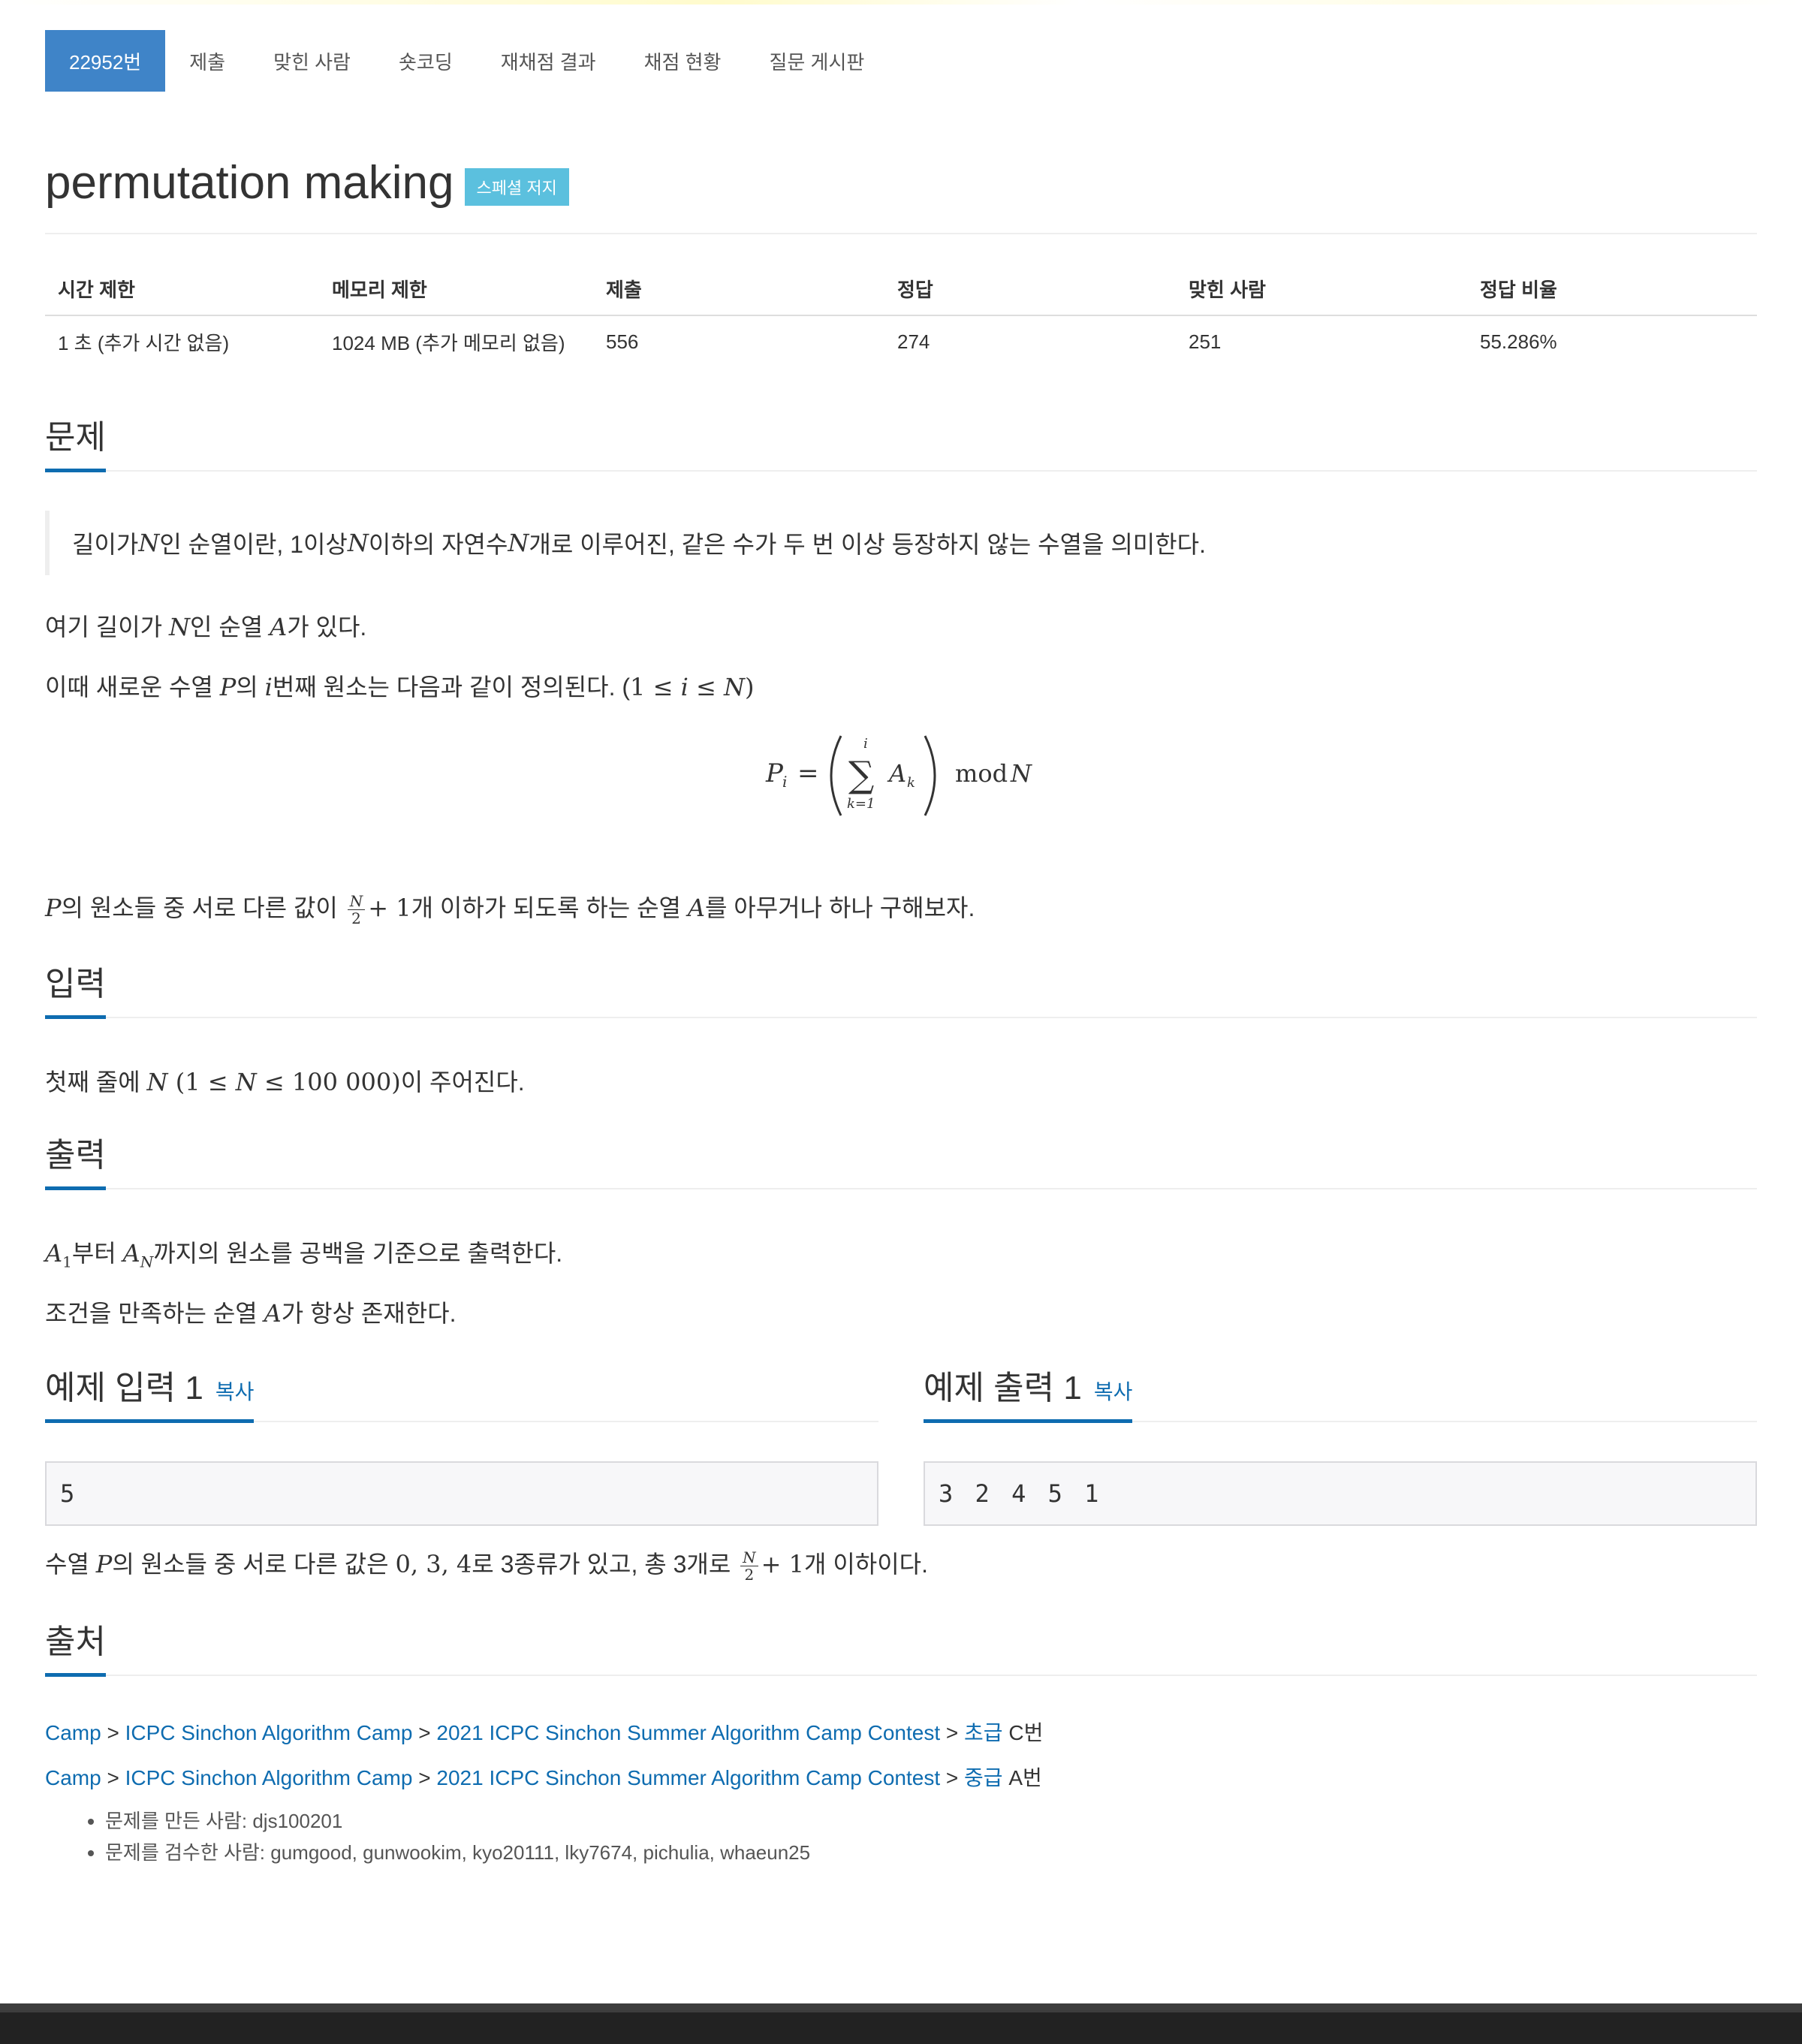  What do you see at coordinates (369, 1313) in the screenshot?
I see `output-text-4: 가 항상 존재한다.` at bounding box center [369, 1313].